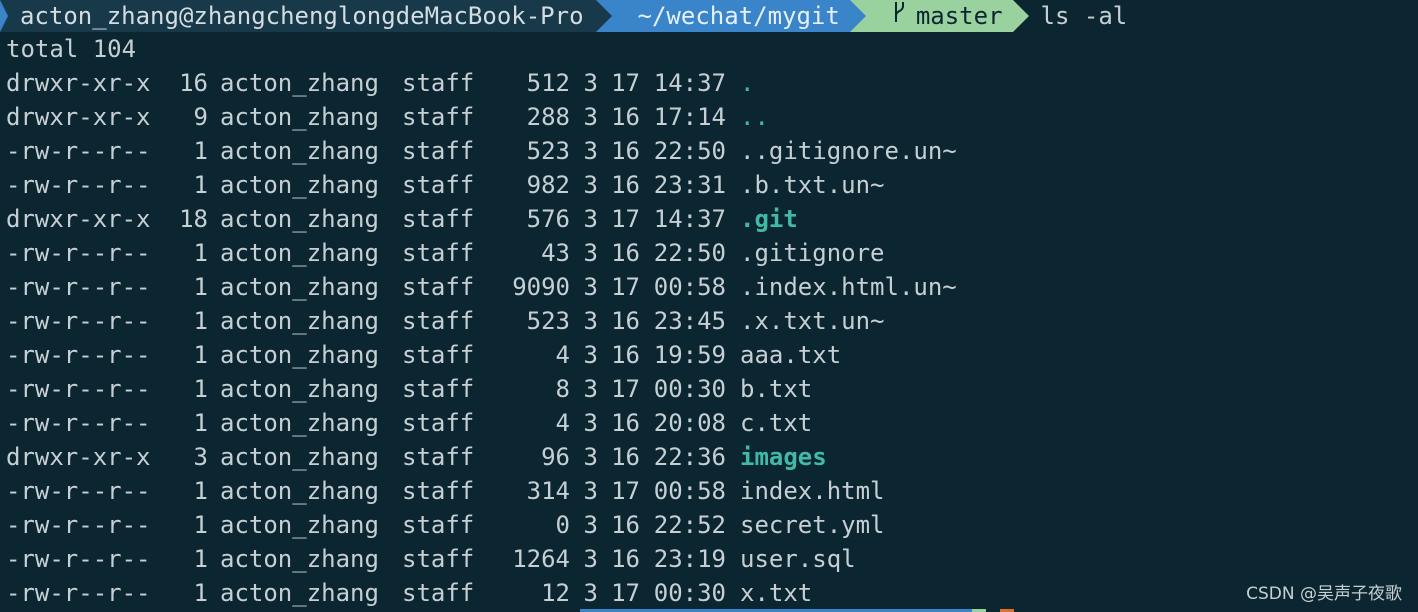  I want to click on filename-cell: .x.txt.un~, so click(812, 321).